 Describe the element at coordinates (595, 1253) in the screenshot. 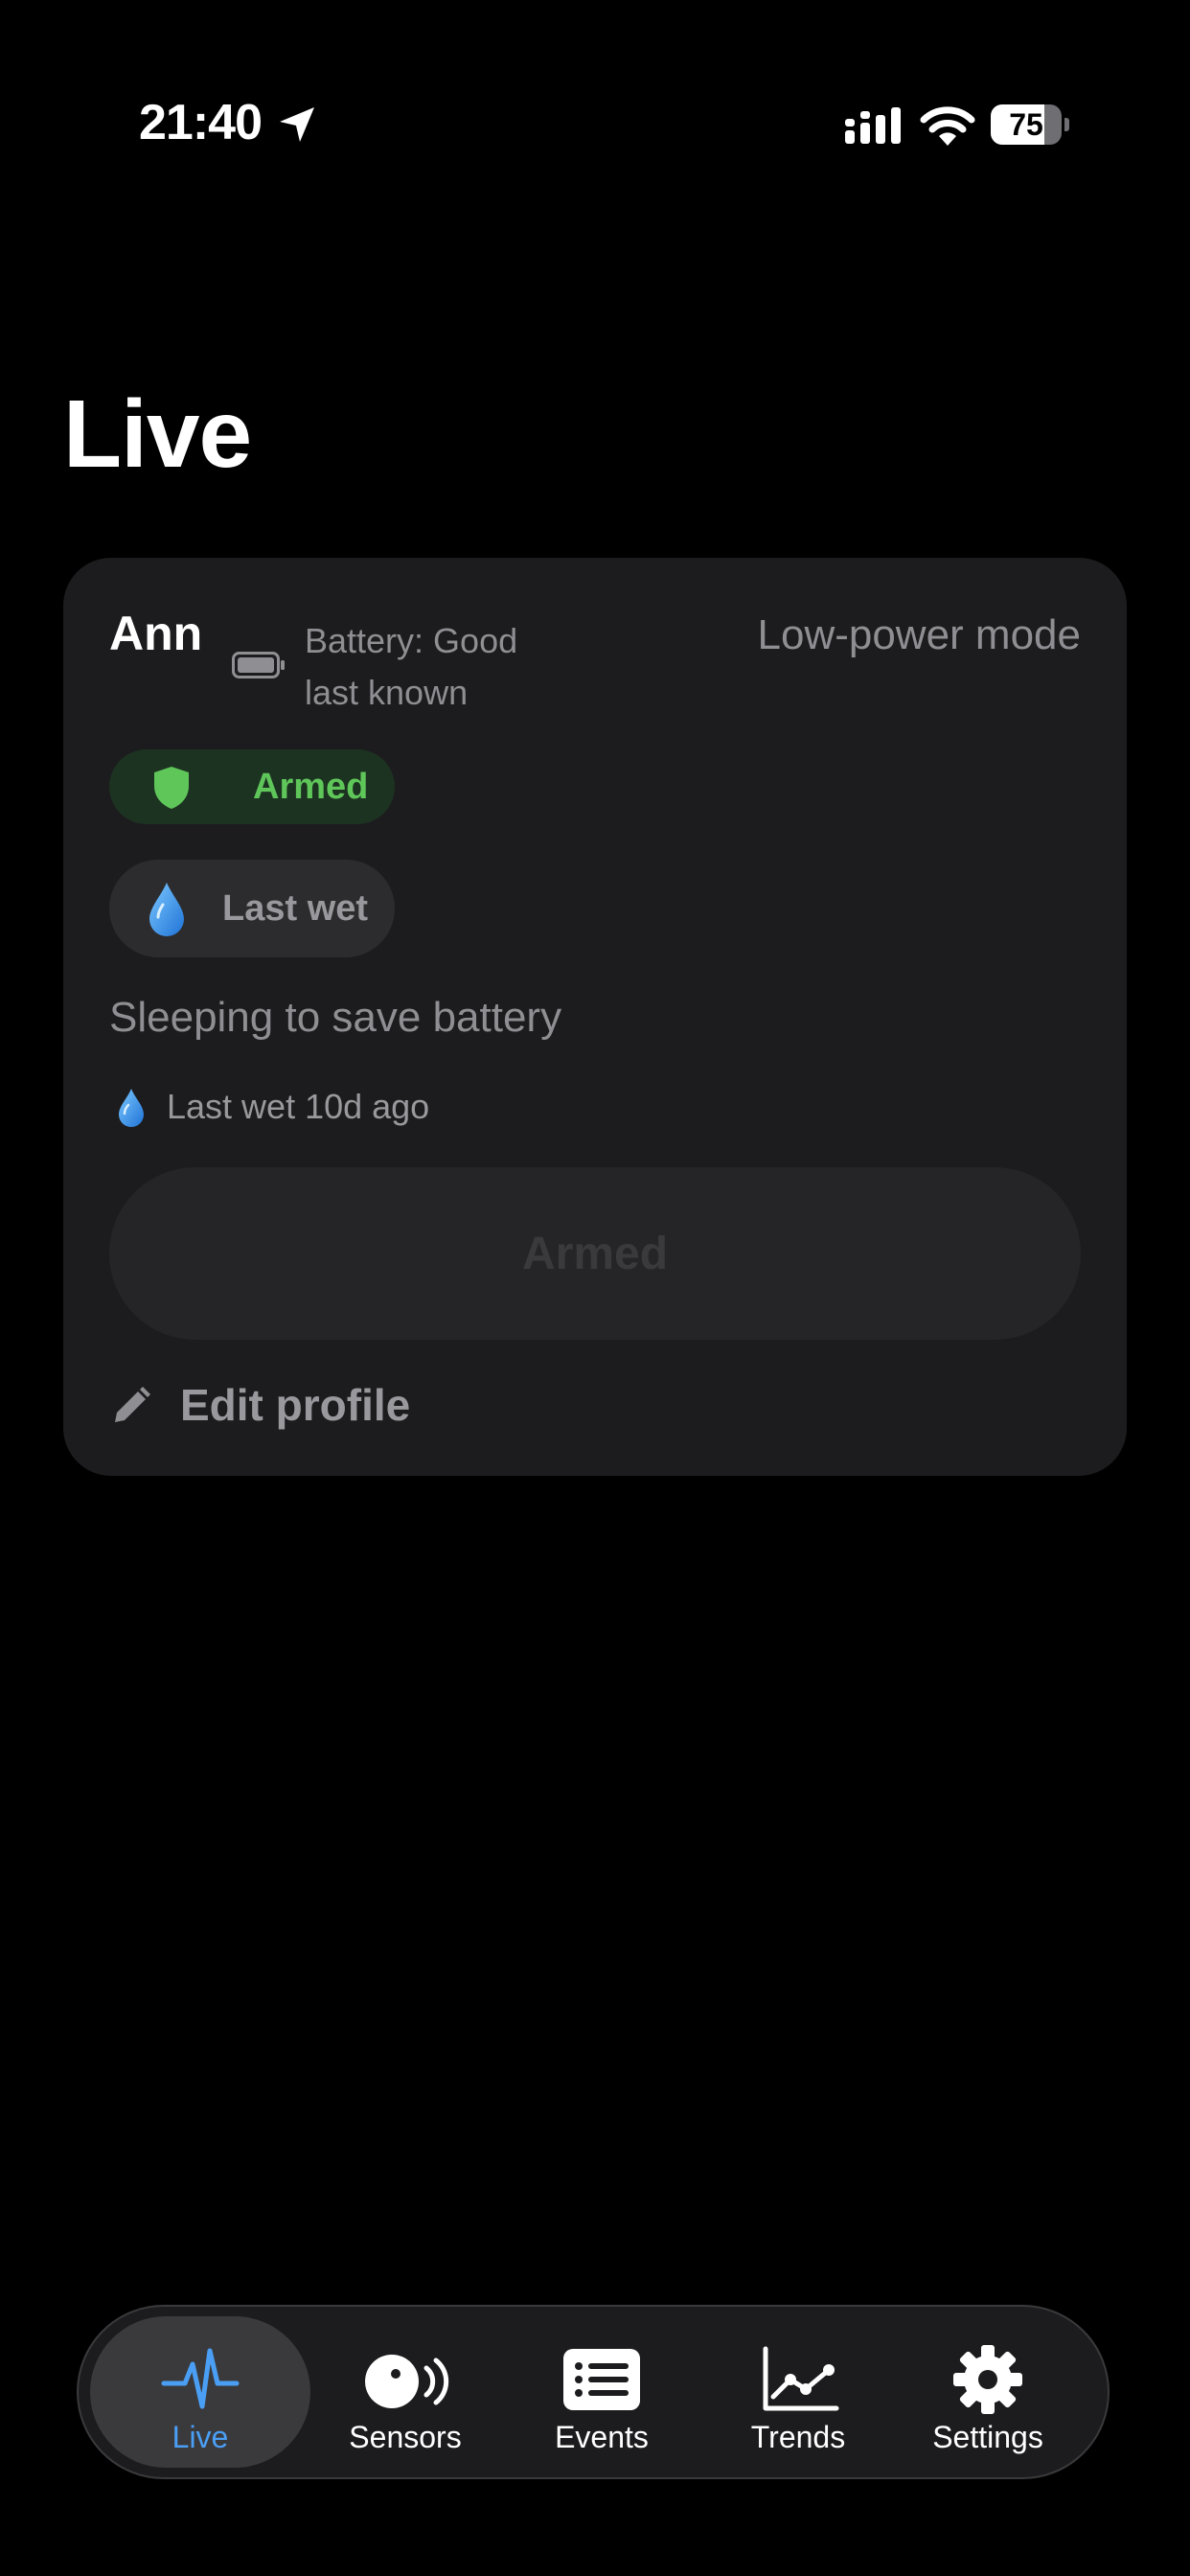

I see `armed-button: Armed` at that location.